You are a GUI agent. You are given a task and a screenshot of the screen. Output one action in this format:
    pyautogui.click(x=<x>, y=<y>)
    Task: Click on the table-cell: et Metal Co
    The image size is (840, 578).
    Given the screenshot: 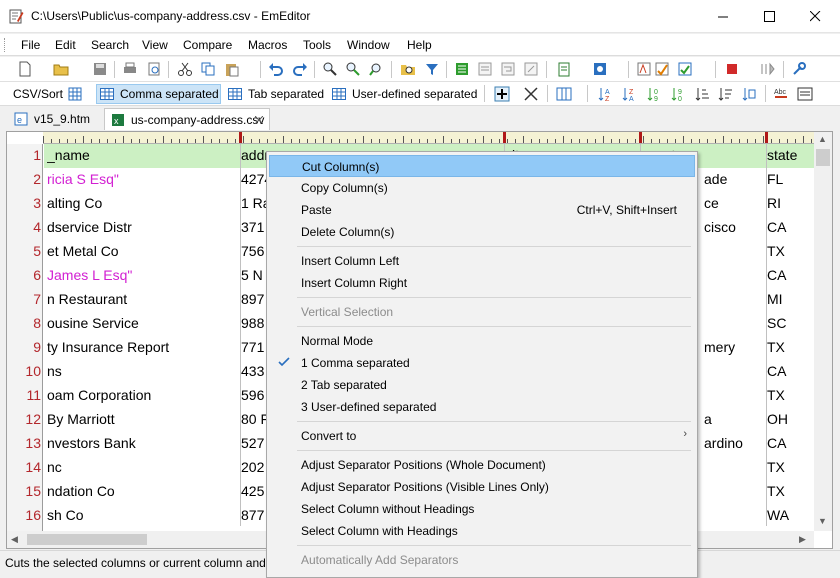 What is the action you would take?
    pyautogui.click(x=143, y=251)
    